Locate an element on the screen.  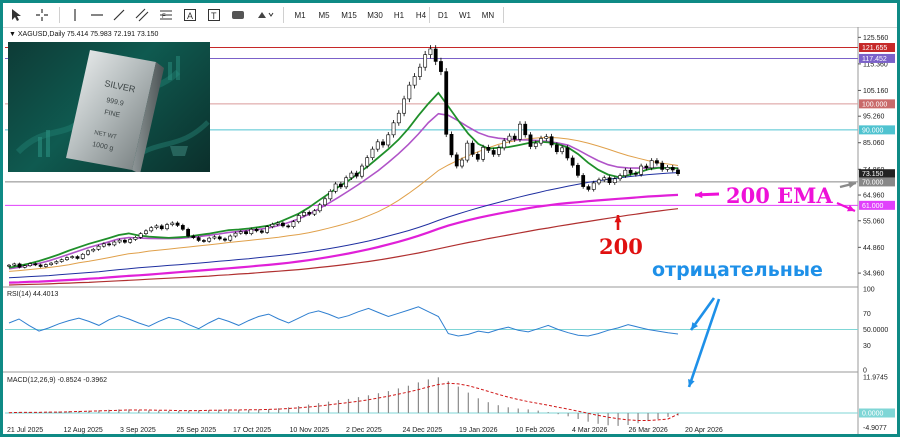
price-tick-label: 34.960 is located at coordinates (874, 274).